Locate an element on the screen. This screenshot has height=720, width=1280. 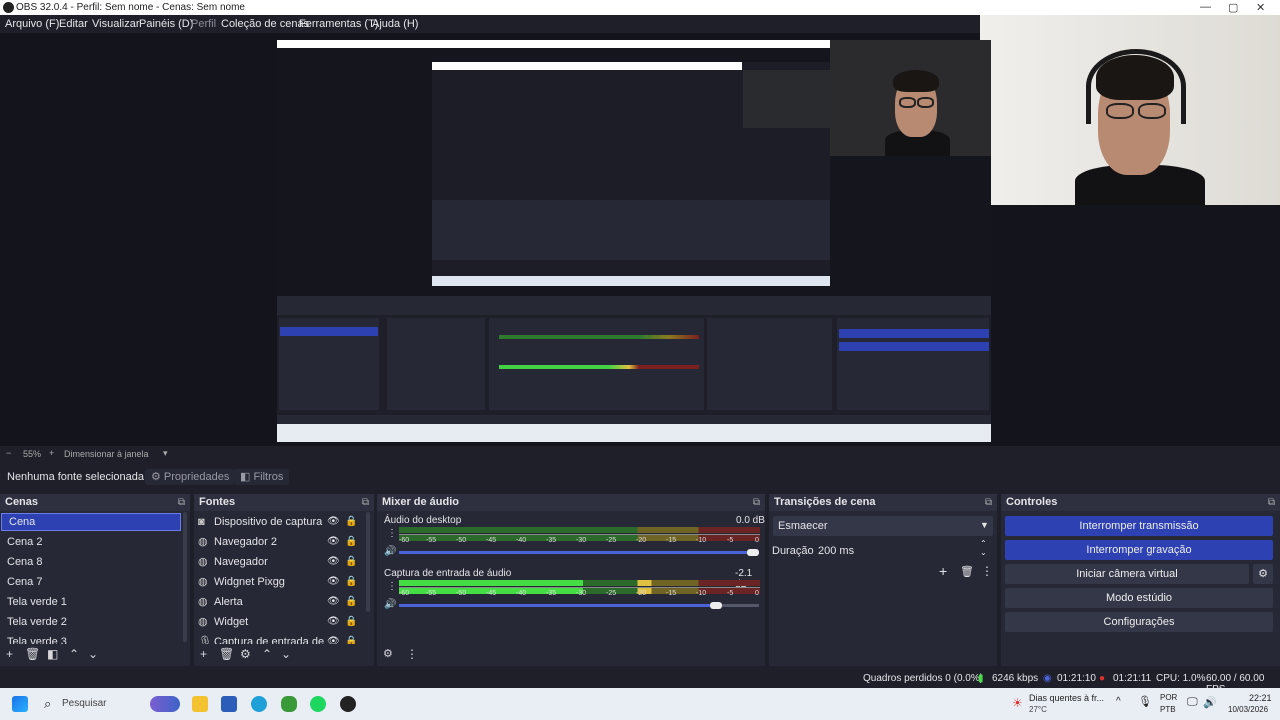
settings-button: Configurações is located at coordinates (1139, 622).